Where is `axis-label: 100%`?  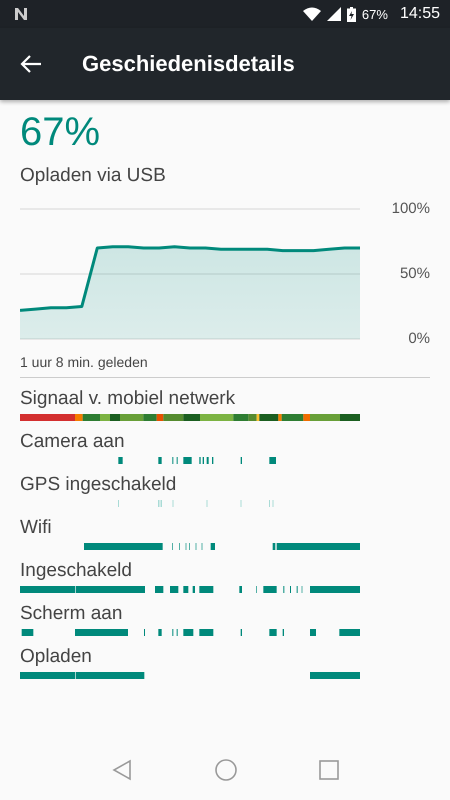
axis-label: 100% is located at coordinates (411, 209).